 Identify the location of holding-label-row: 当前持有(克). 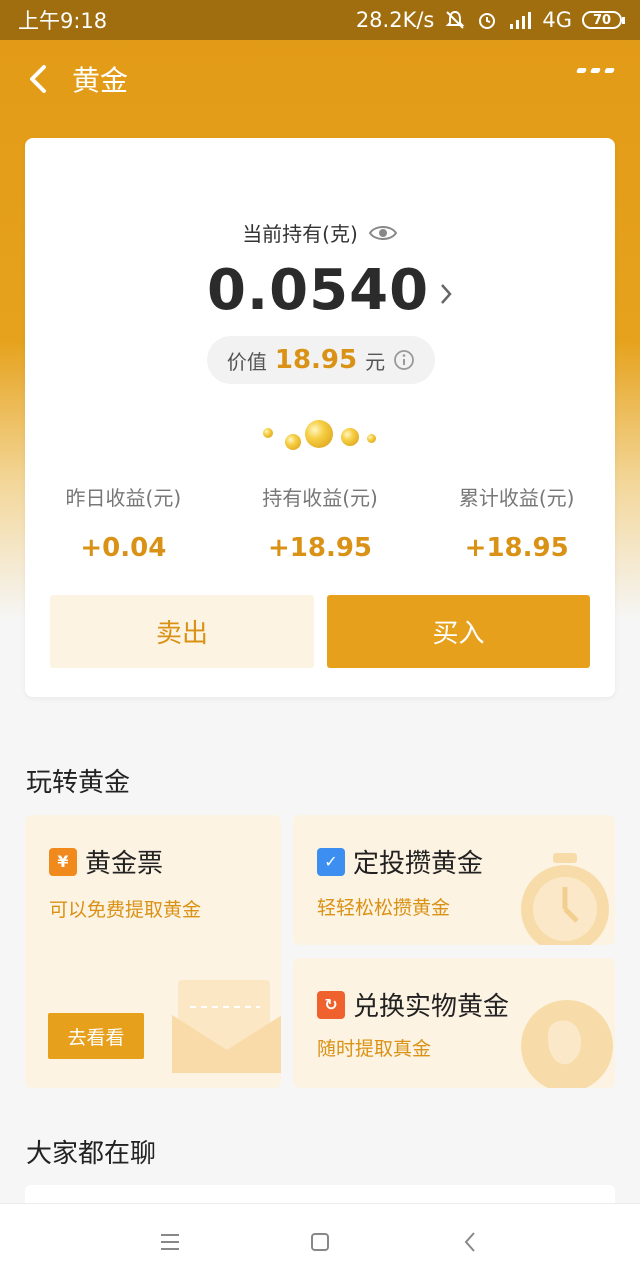
(320, 232).